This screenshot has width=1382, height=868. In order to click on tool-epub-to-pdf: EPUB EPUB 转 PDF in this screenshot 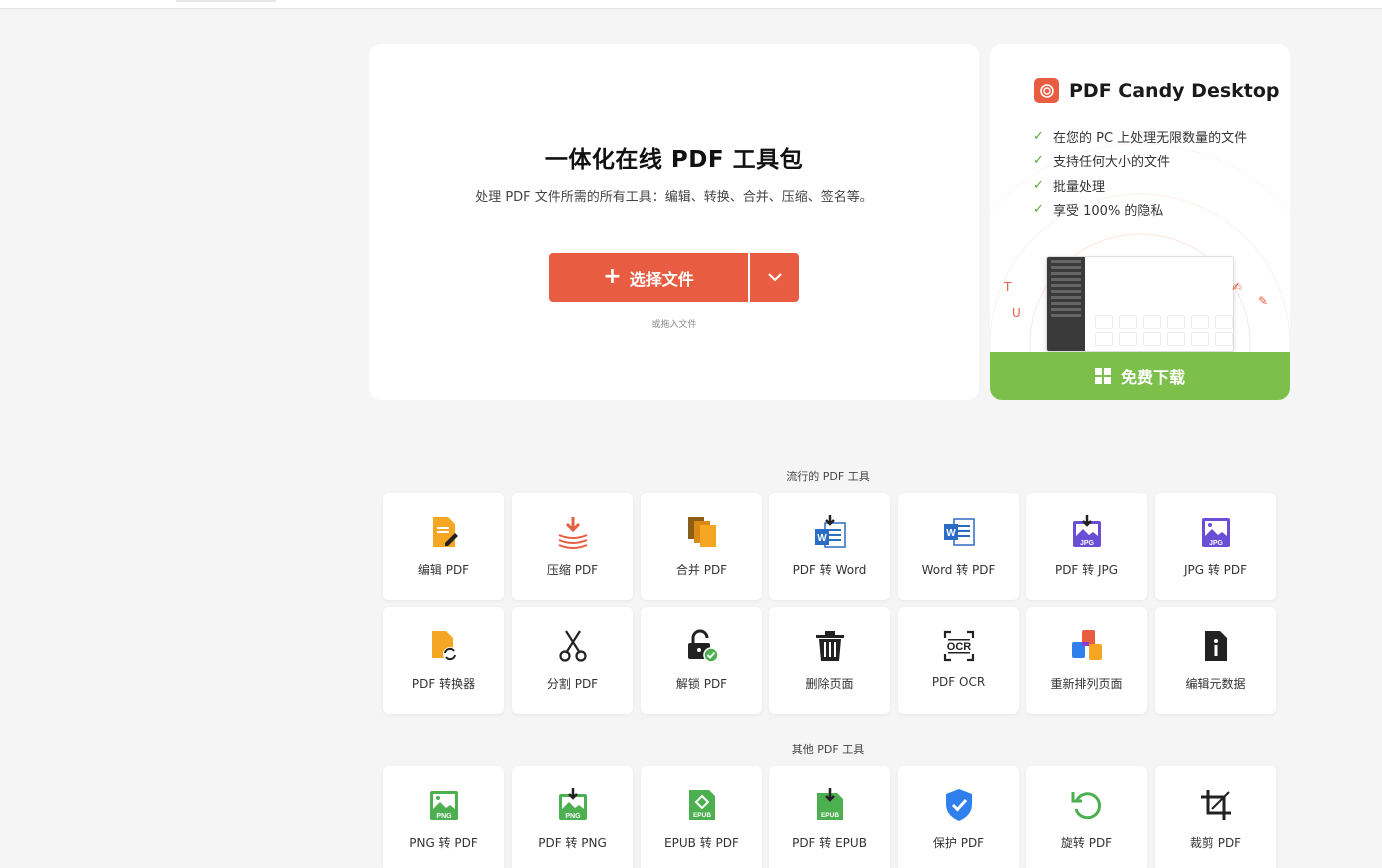, I will do `click(701, 817)`.